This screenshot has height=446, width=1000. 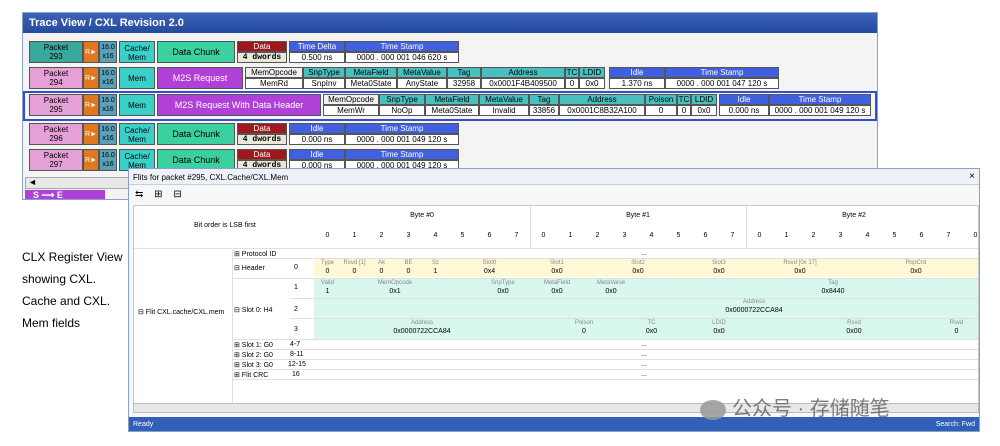 I want to click on packet-number: 296, so click(x=56, y=138).